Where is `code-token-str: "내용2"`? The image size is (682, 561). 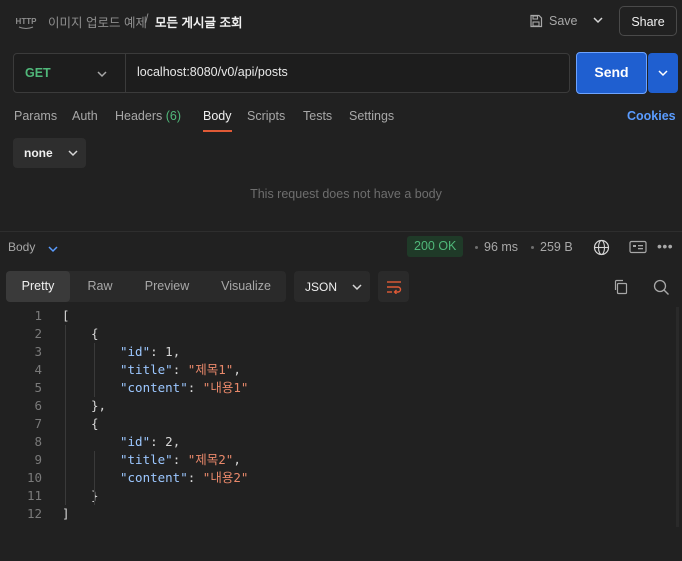 code-token-str: "내용2" is located at coordinates (225, 477).